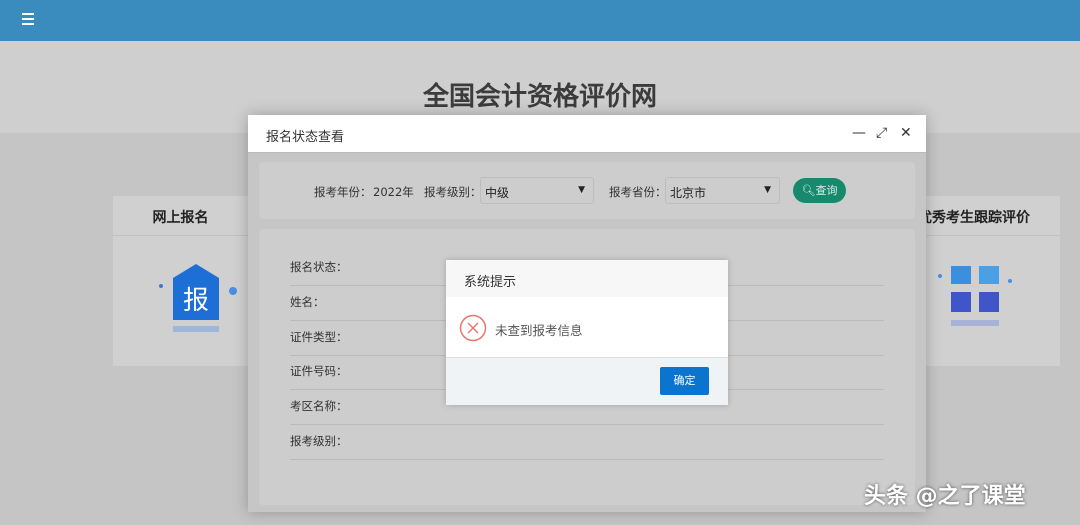  What do you see at coordinates (180, 216) in the screenshot?
I see `card-title: 网上报名` at bounding box center [180, 216].